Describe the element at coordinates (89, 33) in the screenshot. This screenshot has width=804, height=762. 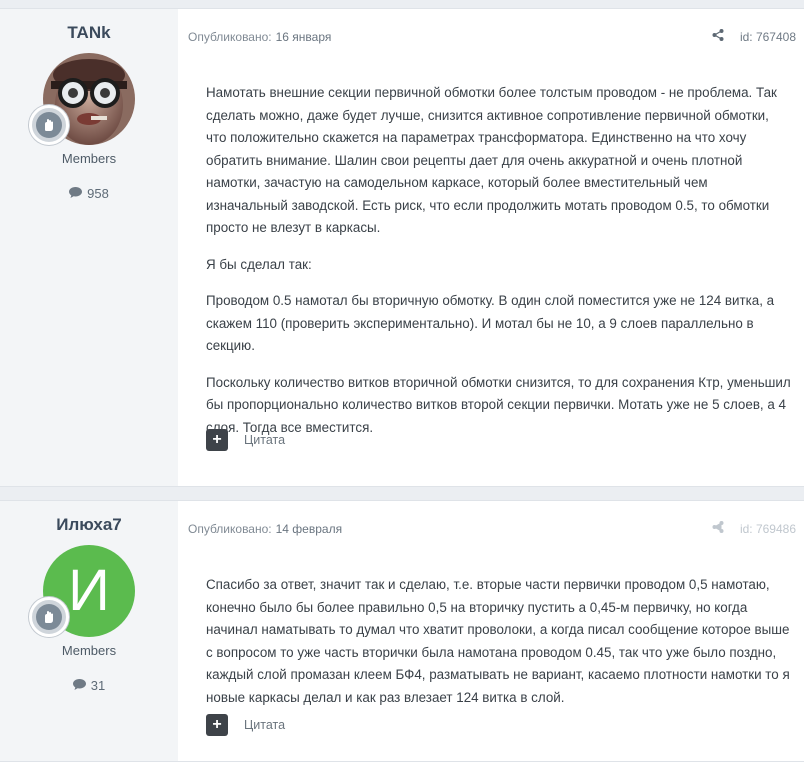
I see `author-name-link: TANk` at that location.